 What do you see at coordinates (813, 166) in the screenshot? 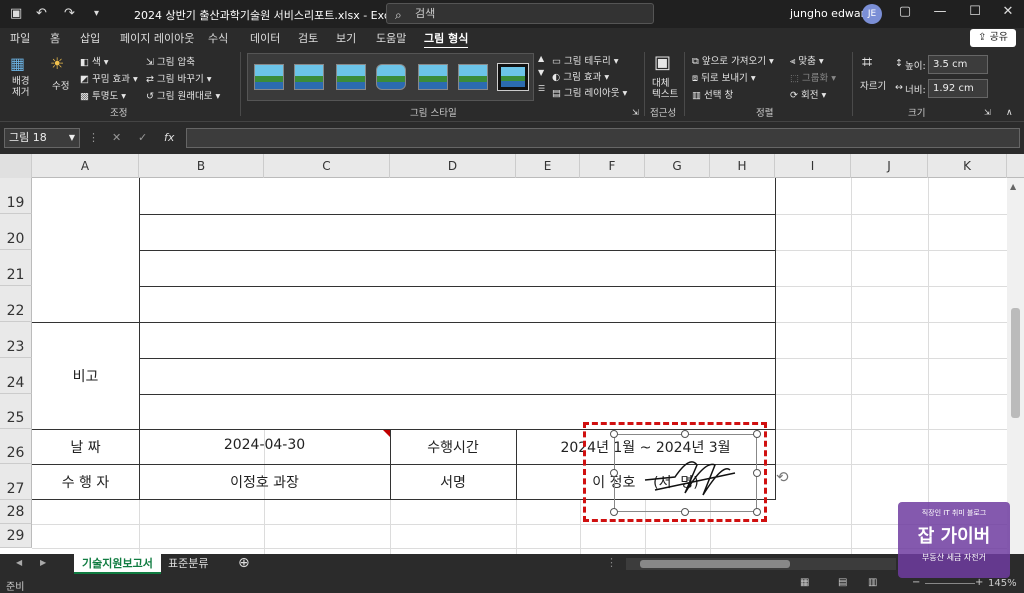
I see `column-header-i: I` at bounding box center [813, 166].